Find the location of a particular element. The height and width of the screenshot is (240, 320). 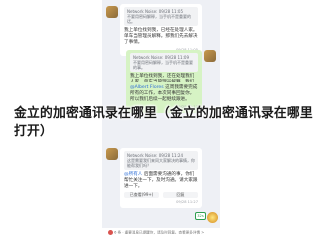

mention-link: @所有人 is located at coordinates (133, 174).